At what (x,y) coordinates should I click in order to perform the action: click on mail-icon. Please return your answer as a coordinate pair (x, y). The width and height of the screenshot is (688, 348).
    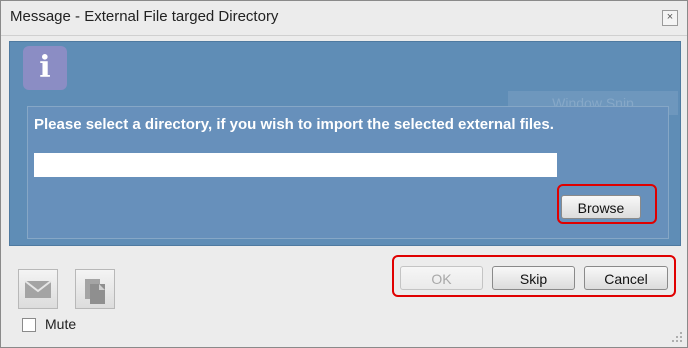
    Looking at the image, I should click on (38, 289).